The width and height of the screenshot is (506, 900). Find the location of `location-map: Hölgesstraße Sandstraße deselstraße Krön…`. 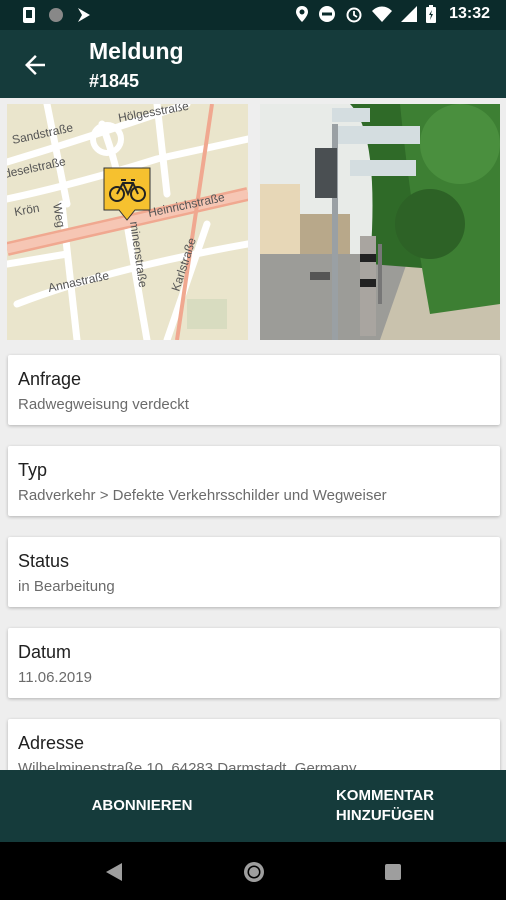

location-map: Hölgesstraße Sandstraße deselstraße Krön… is located at coordinates (127, 222).